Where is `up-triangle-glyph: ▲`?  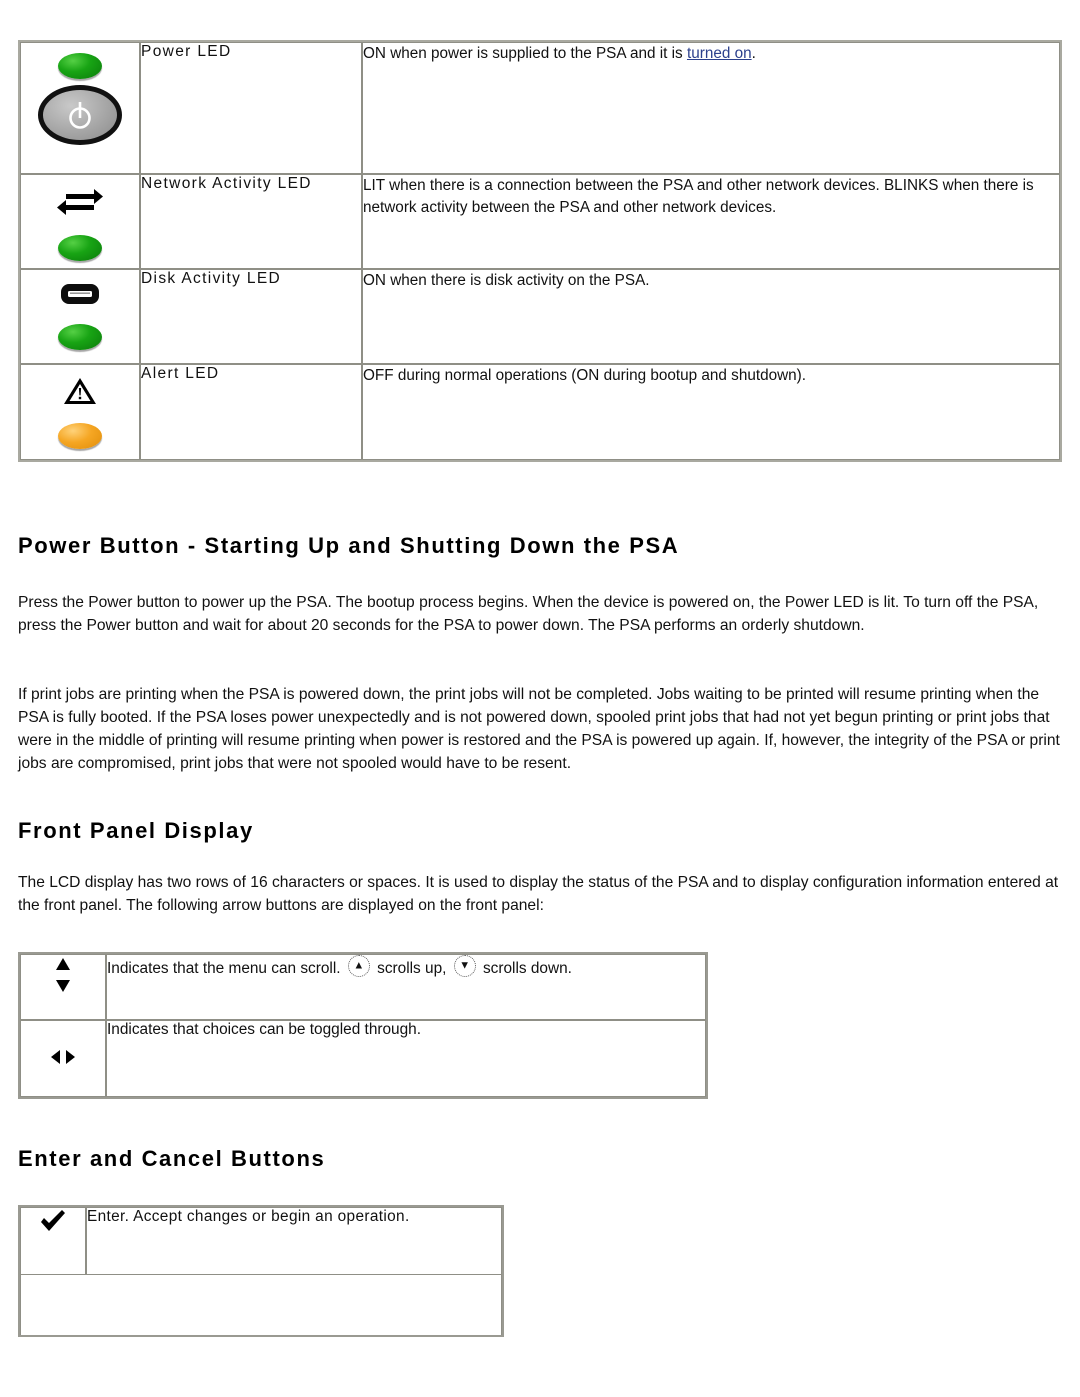
up-triangle-glyph: ▲ is located at coordinates (359, 965).